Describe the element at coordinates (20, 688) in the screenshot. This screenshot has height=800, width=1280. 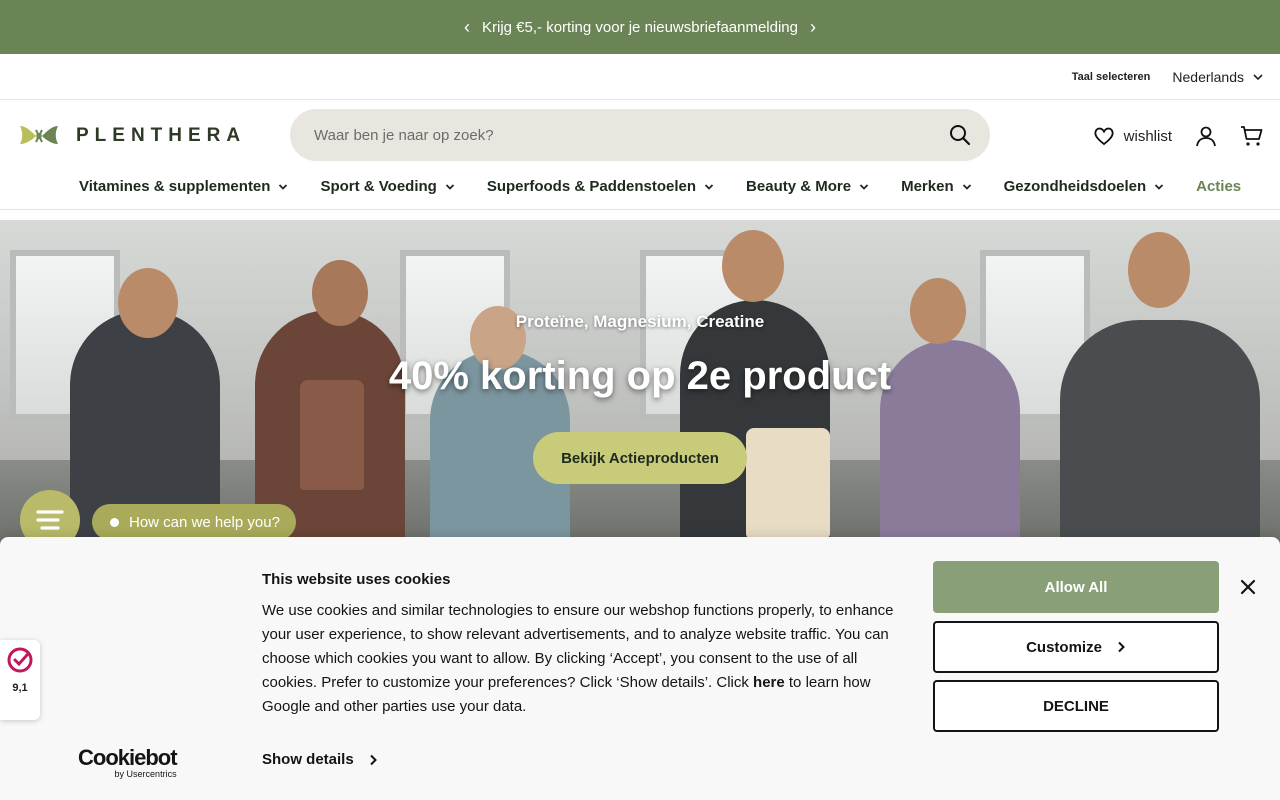
I see `trust-score: 9,1` at that location.